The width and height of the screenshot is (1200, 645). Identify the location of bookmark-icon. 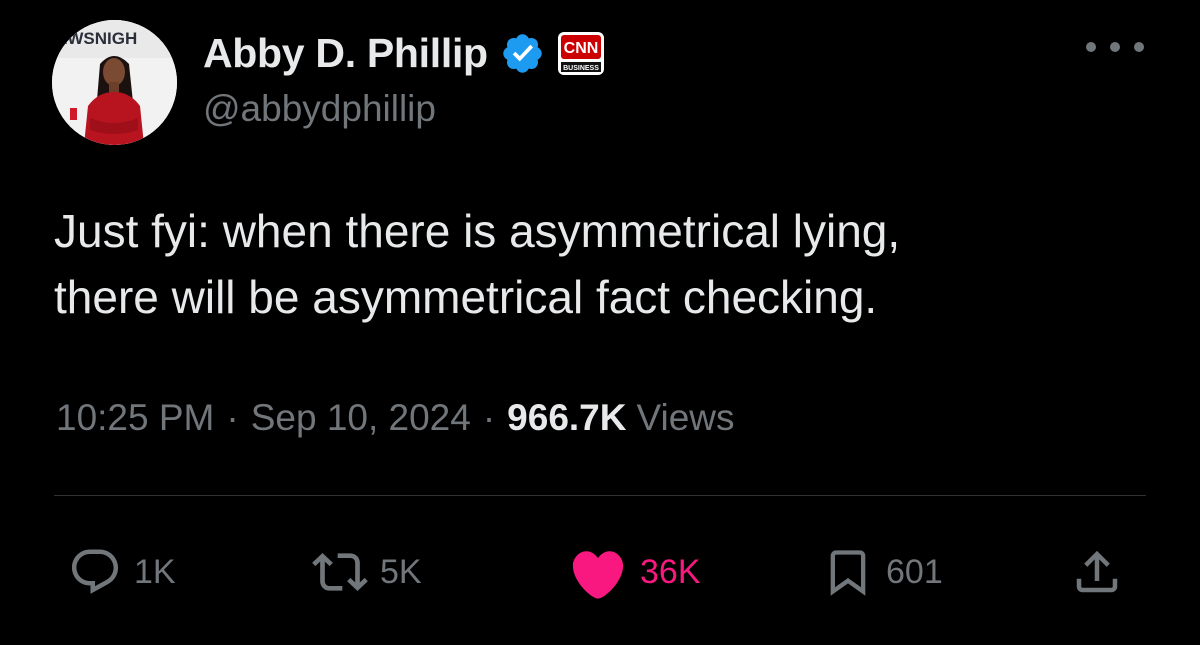
(848, 573).